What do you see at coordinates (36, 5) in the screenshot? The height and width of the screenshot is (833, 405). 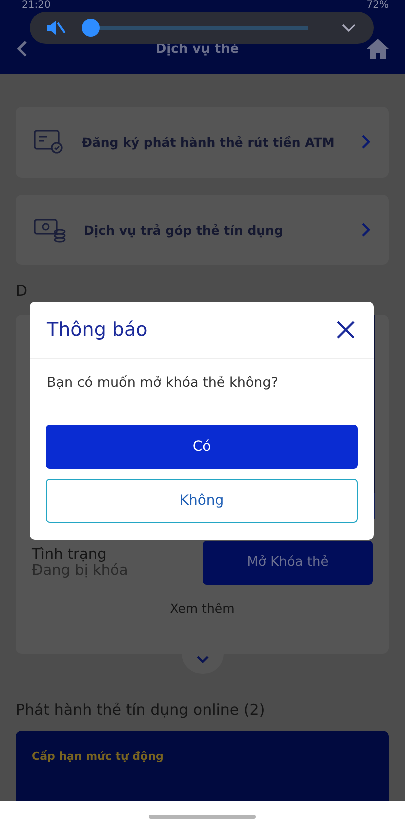 I see `status-time: 21:20` at bounding box center [36, 5].